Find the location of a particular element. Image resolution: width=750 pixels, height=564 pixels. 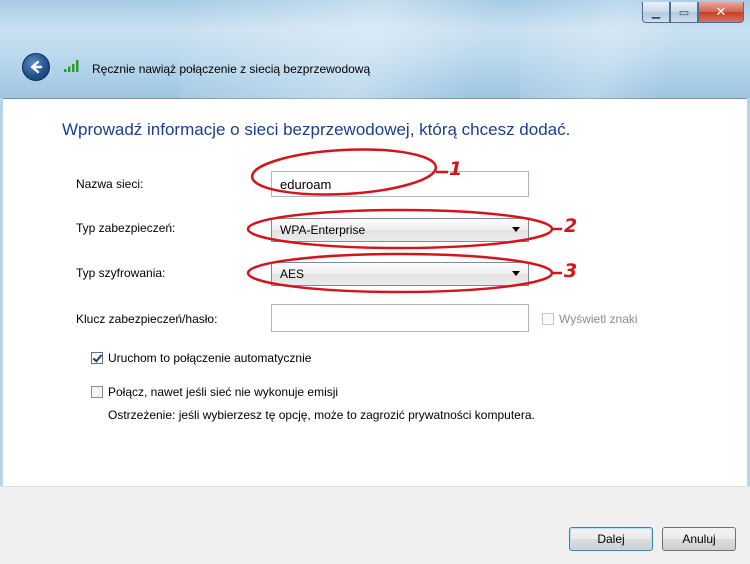

annotation-number-3: 3 is located at coordinates (571, 271).